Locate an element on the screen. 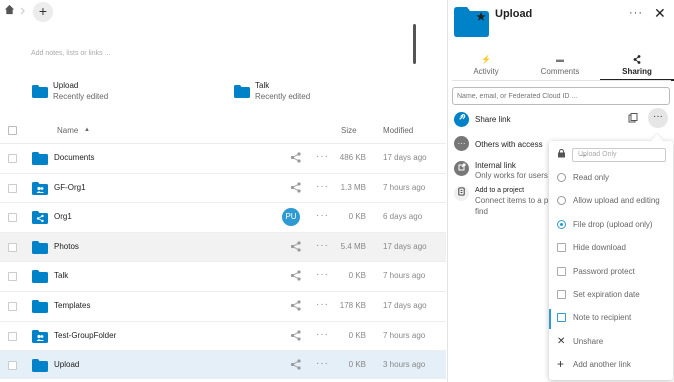 The width and height of the screenshot is (674, 382). add-project-sub: Connect items to a p is located at coordinates (512, 200).